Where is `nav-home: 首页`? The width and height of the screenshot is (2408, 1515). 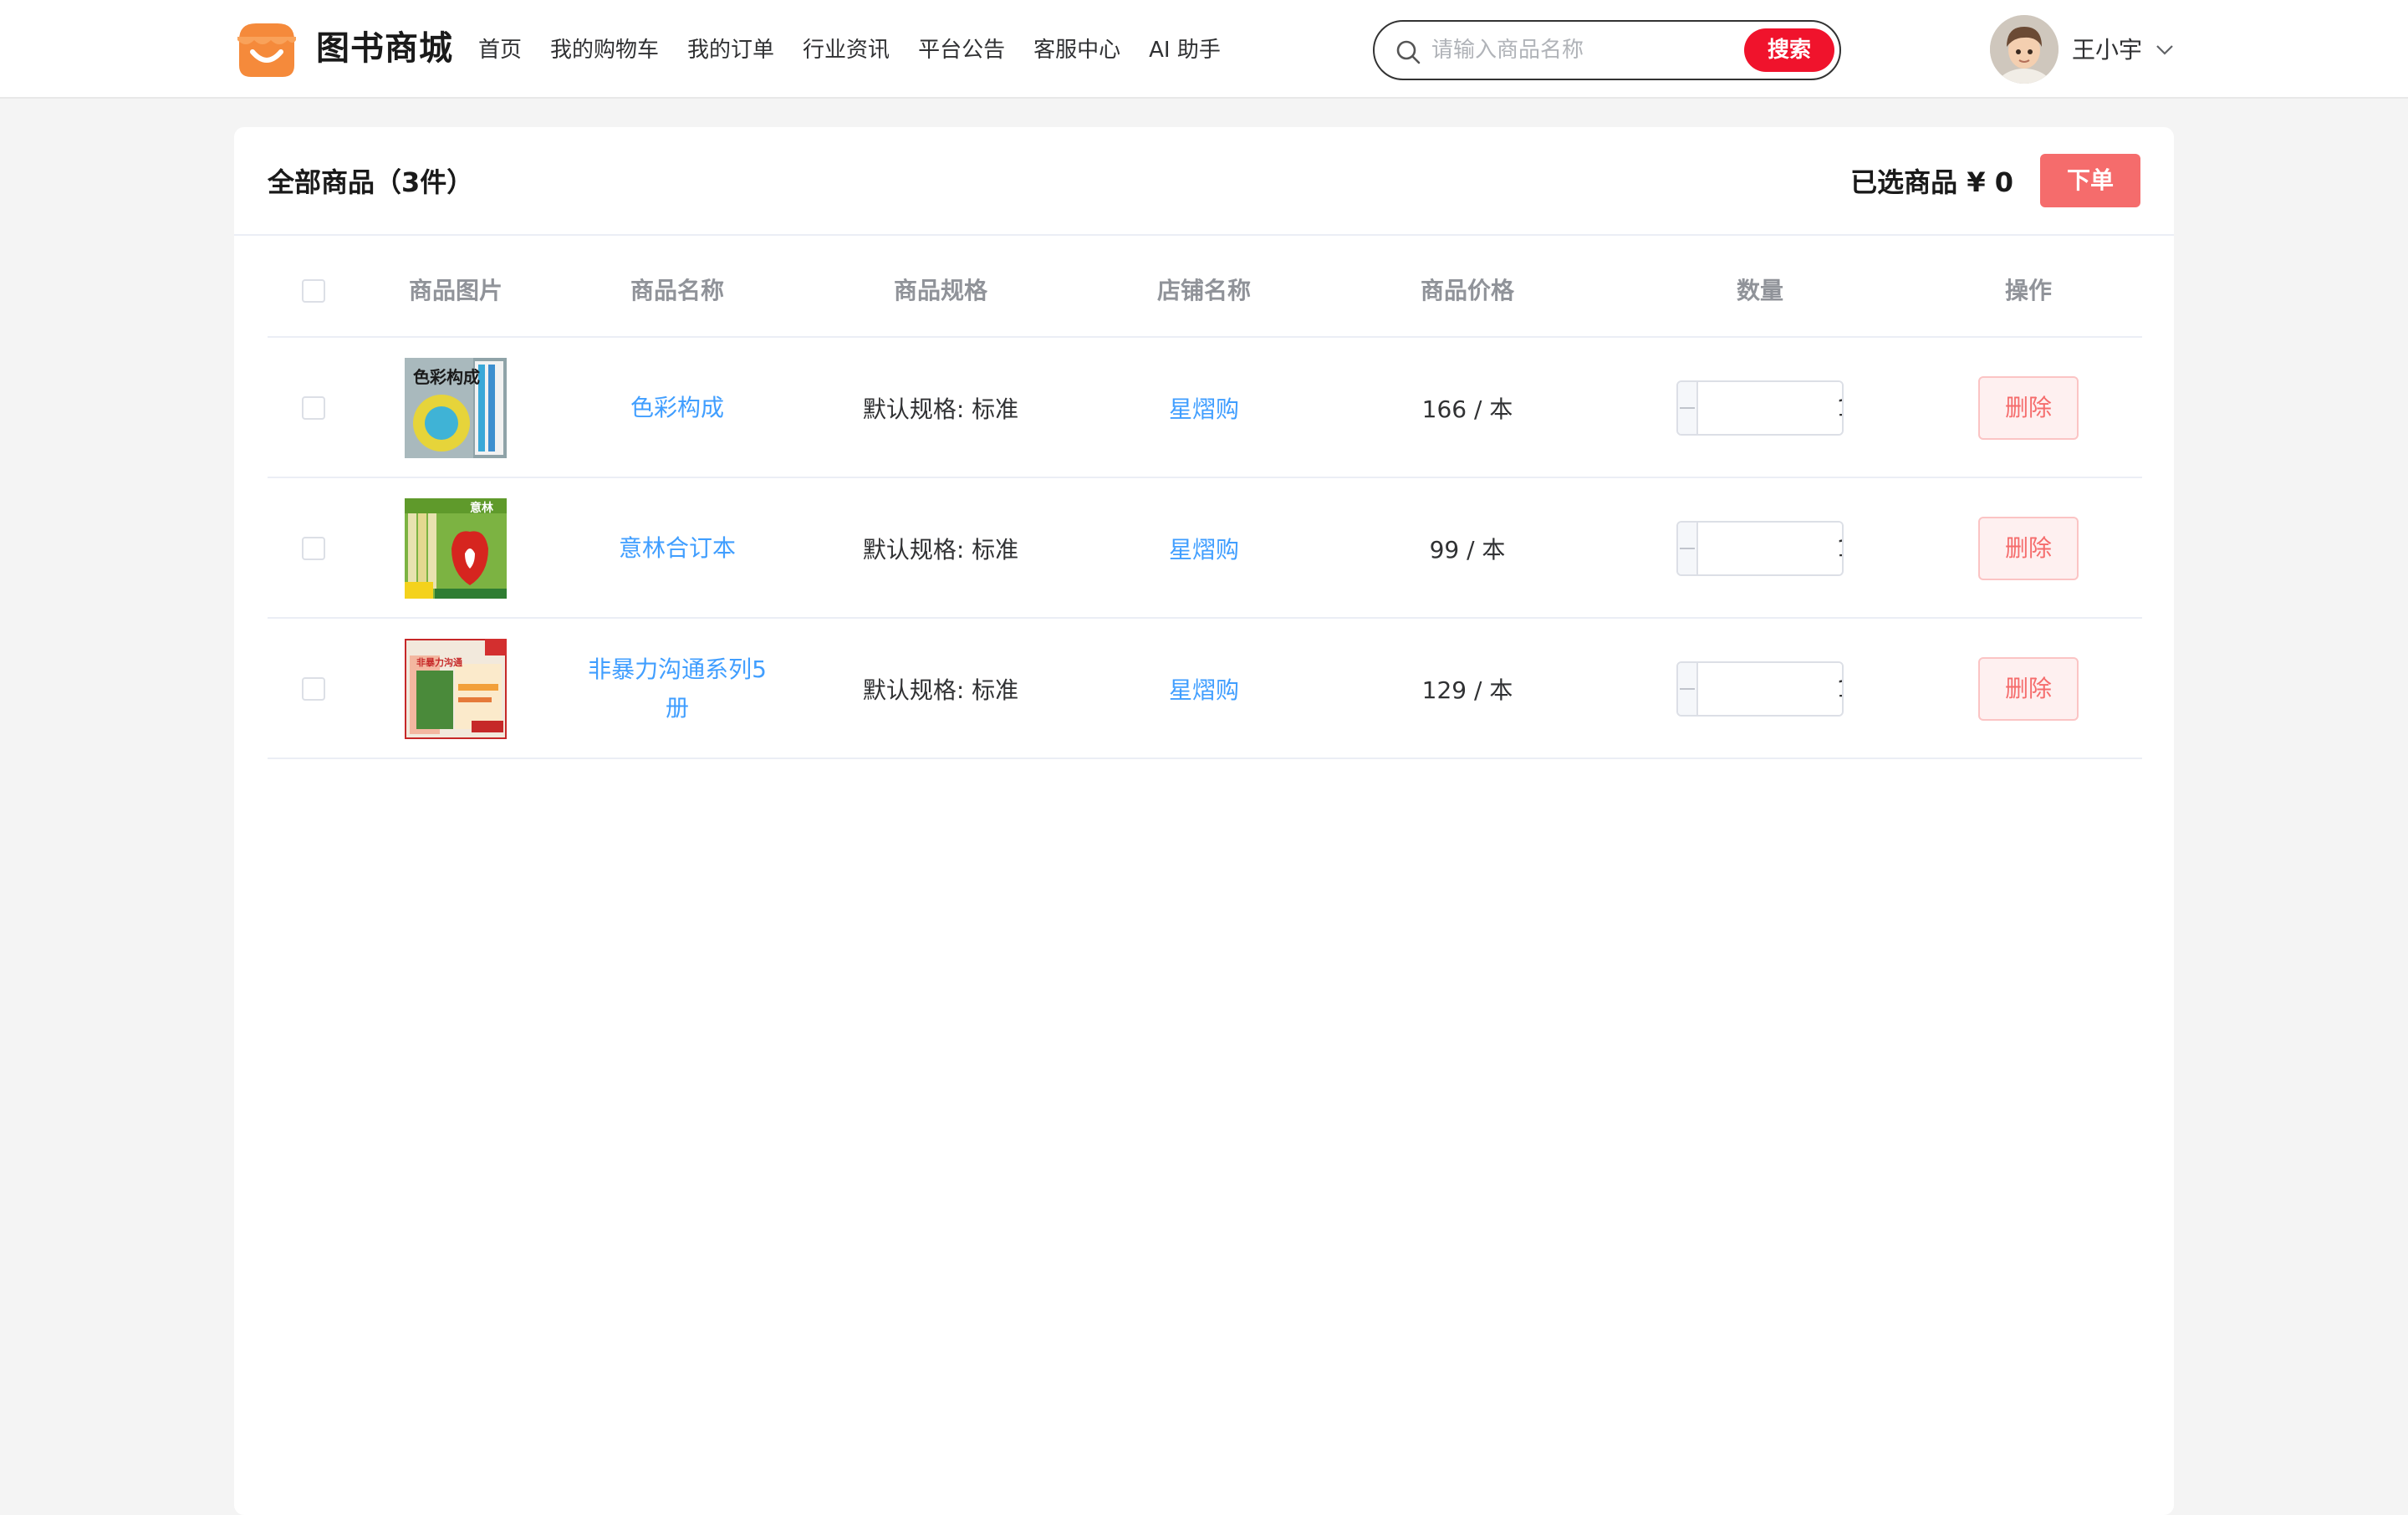
nav-home: 首页 is located at coordinates (500, 50).